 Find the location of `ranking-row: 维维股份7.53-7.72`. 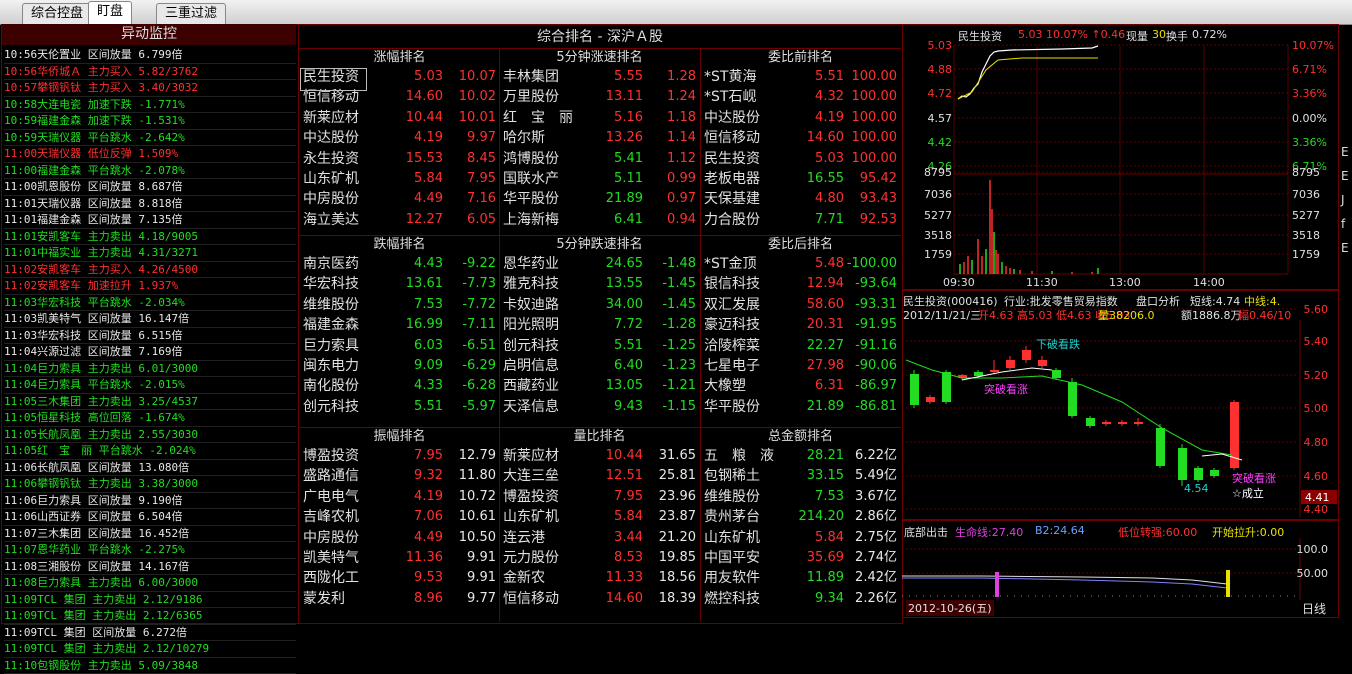

ranking-row: 维维股份7.53-7.72 is located at coordinates (399, 305).